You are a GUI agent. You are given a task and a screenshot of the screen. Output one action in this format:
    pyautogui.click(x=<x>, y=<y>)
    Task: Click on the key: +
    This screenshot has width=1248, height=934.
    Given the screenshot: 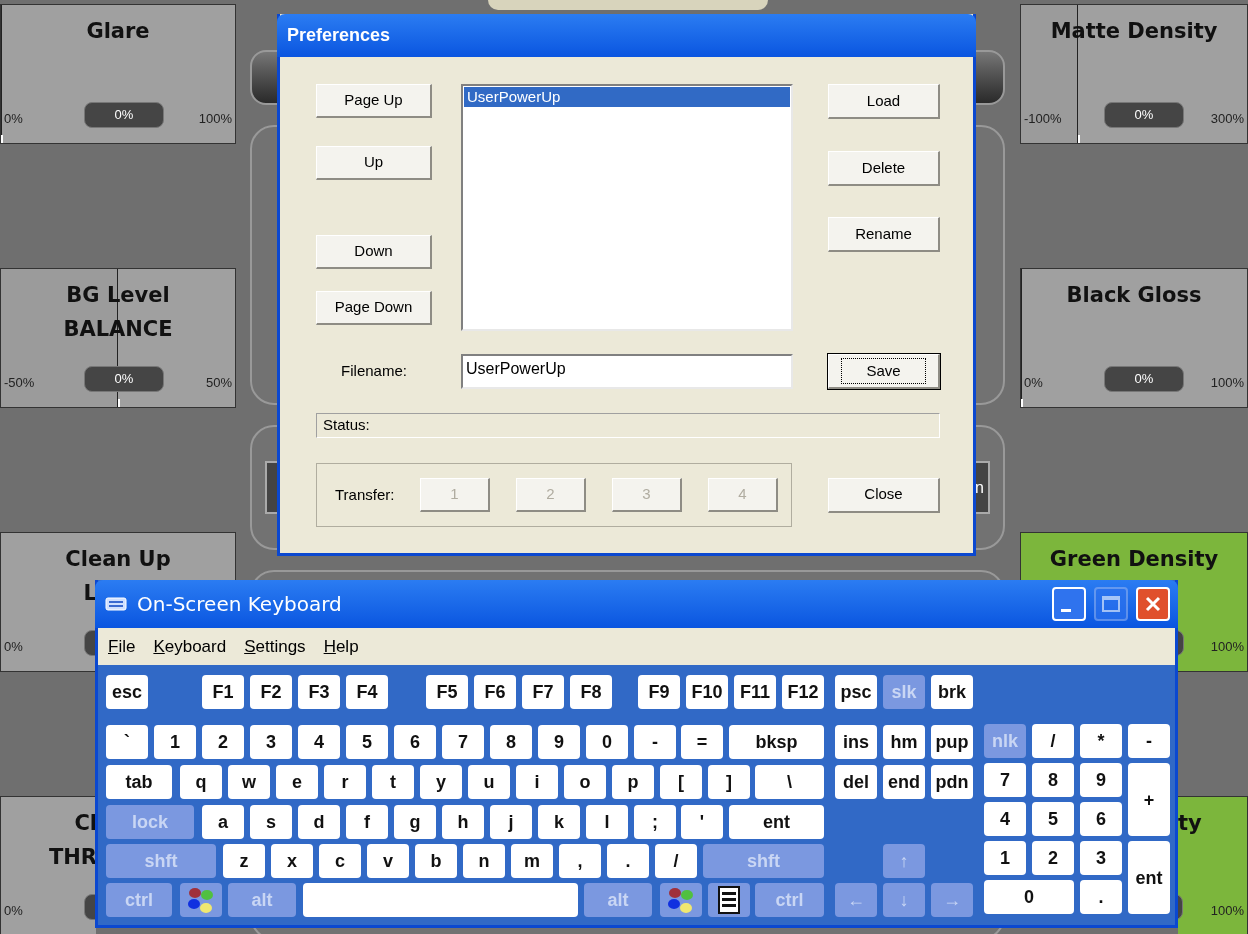 What is the action you would take?
    pyautogui.click(x=1149, y=799)
    